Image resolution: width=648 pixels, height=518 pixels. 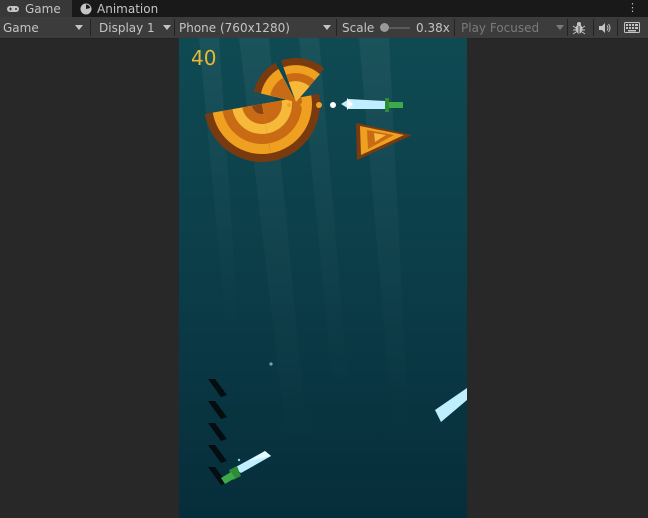 What do you see at coordinates (128, 8) in the screenshot?
I see `tab-label: Animation` at bounding box center [128, 8].